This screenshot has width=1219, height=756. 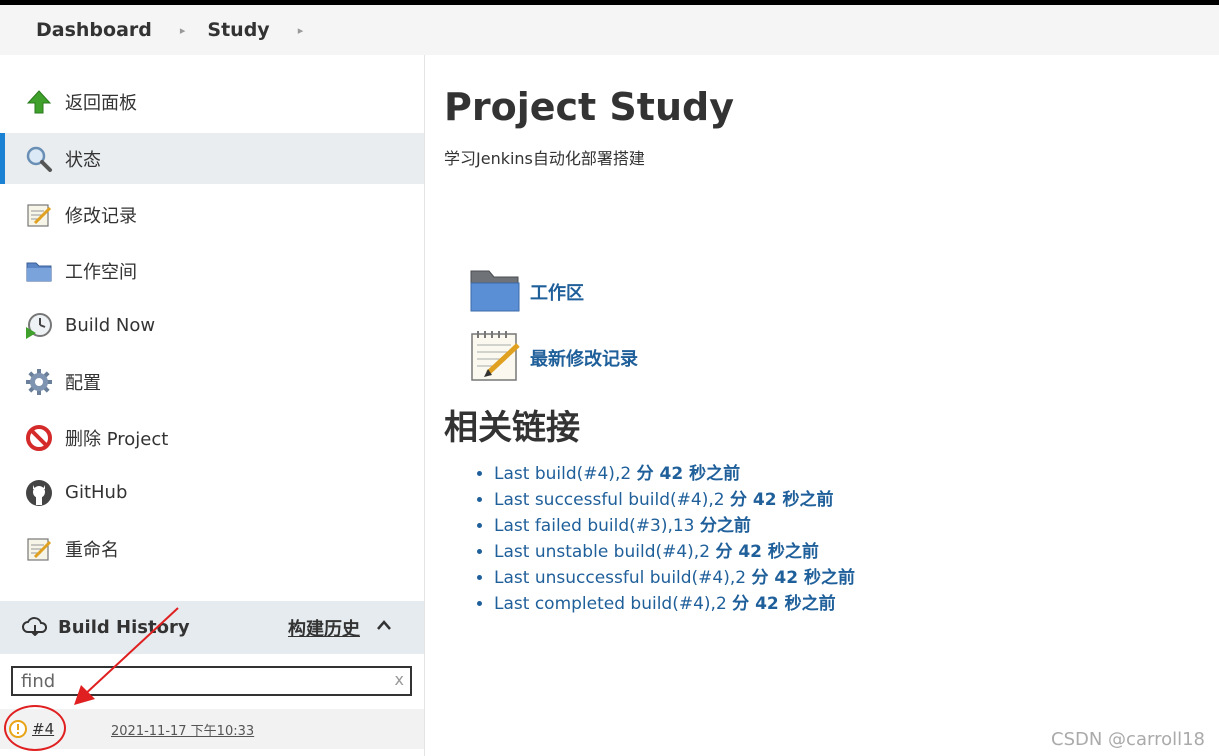 I want to click on permalink-last-successful-build: Last successful build(#4),2 分 42 秒之前, so click(x=663, y=500).